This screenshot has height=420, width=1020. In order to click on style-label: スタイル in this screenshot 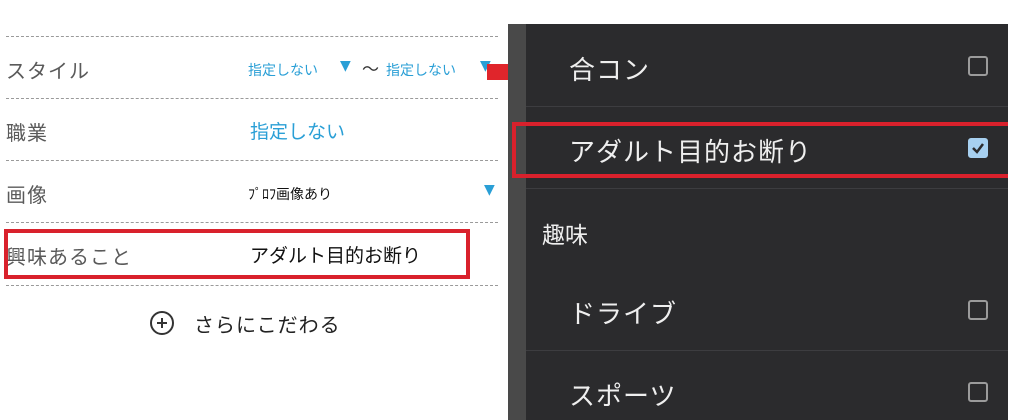, I will do `click(48, 71)`.